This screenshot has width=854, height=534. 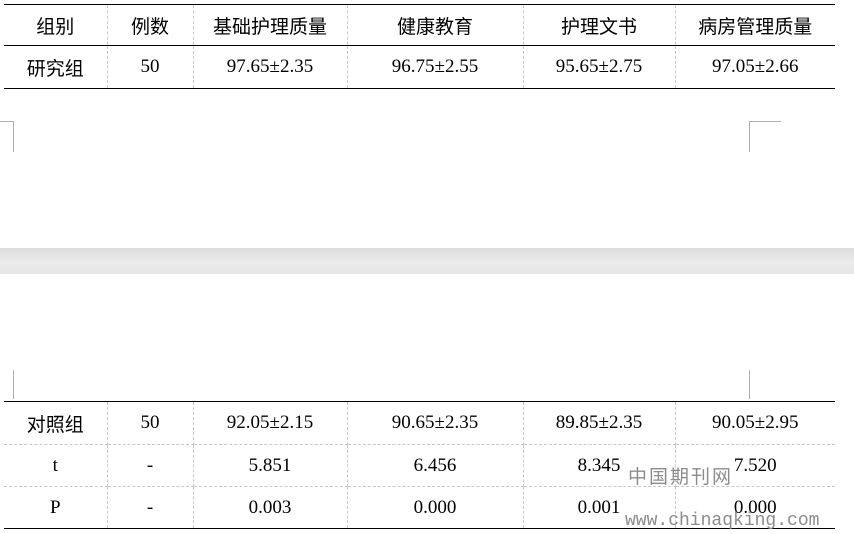 I want to click on table-cell: 97.05±2.66, so click(x=754, y=67).